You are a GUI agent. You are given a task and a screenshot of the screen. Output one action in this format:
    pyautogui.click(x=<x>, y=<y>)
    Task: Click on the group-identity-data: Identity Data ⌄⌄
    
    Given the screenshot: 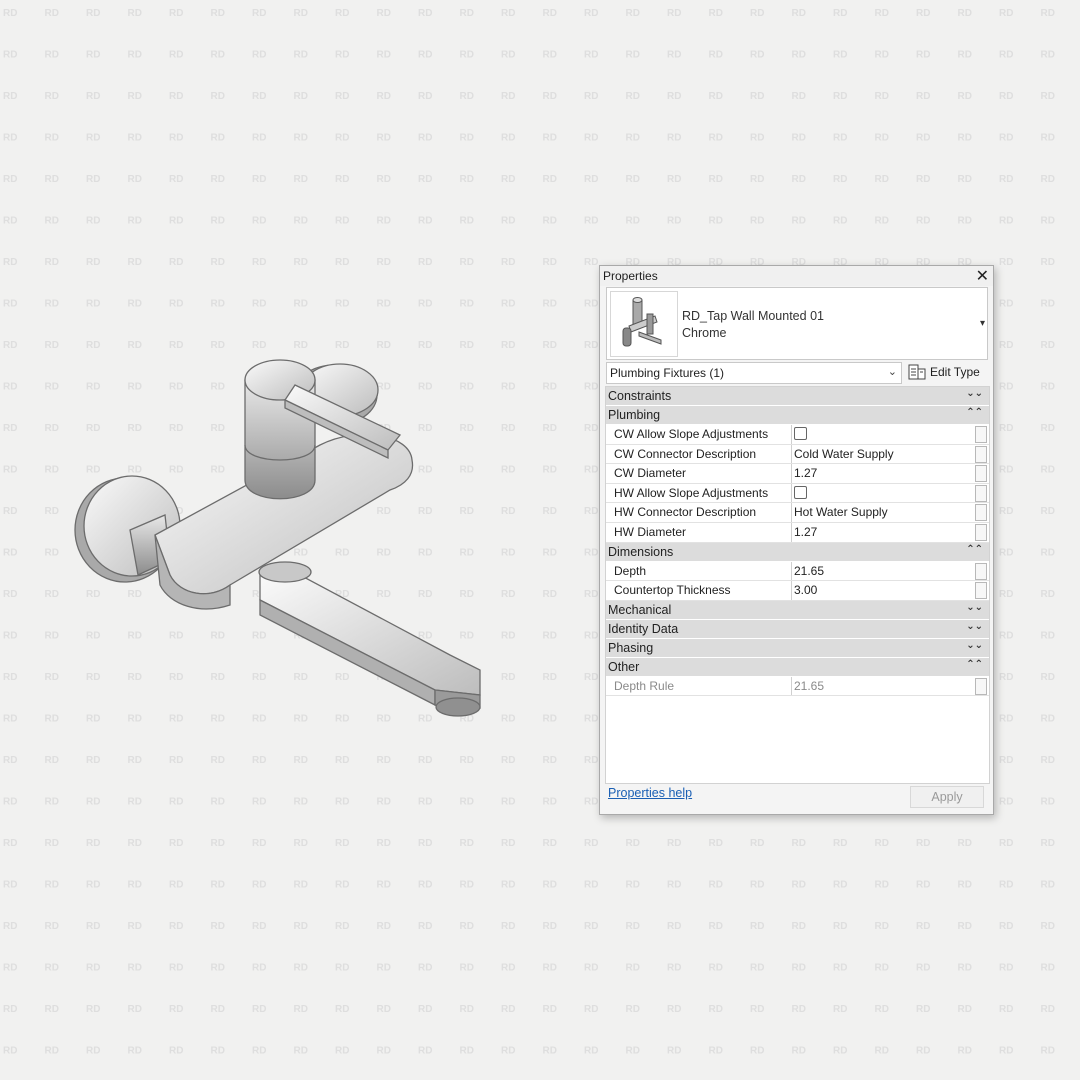 What is the action you would take?
    pyautogui.click(x=797, y=628)
    